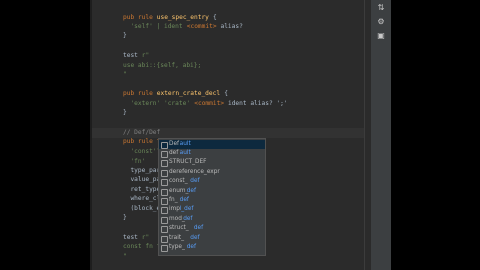  Describe the element at coordinates (178, 181) in the screenshot. I see `completion-prefix: const_` at that location.